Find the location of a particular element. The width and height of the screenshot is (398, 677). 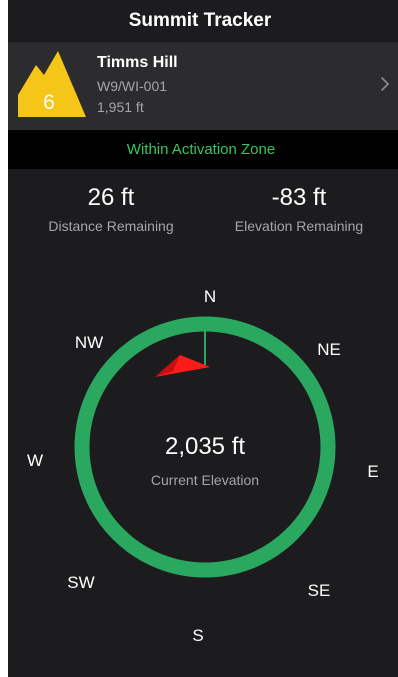

compass-label-sw: SW is located at coordinates (81, 582).